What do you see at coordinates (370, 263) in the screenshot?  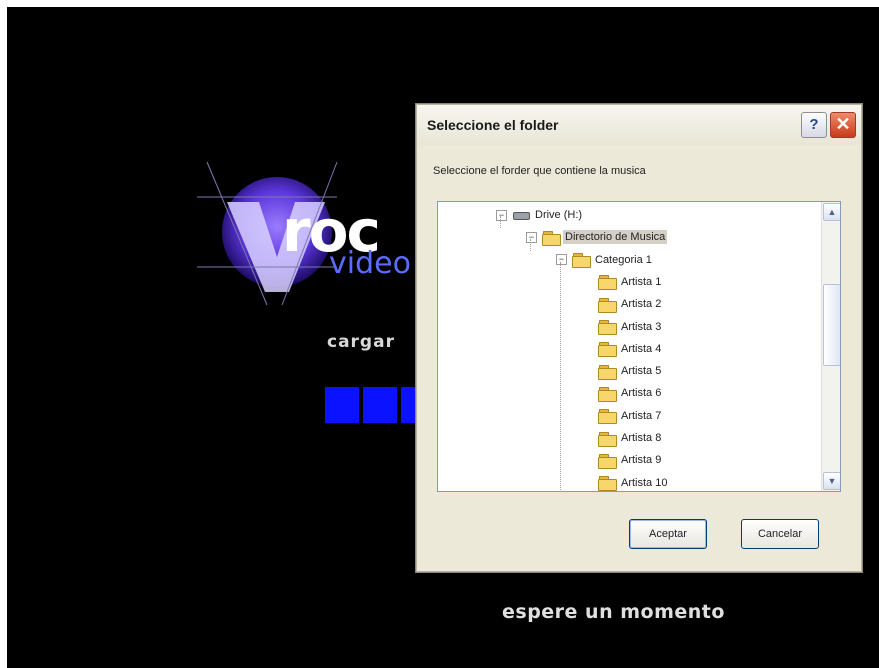 I see `logo-word-video: video` at bounding box center [370, 263].